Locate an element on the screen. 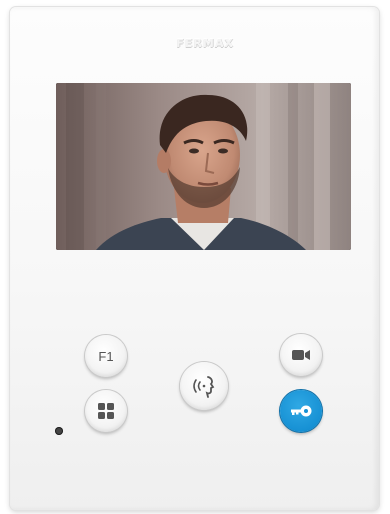  camera-button is located at coordinates (301, 355).